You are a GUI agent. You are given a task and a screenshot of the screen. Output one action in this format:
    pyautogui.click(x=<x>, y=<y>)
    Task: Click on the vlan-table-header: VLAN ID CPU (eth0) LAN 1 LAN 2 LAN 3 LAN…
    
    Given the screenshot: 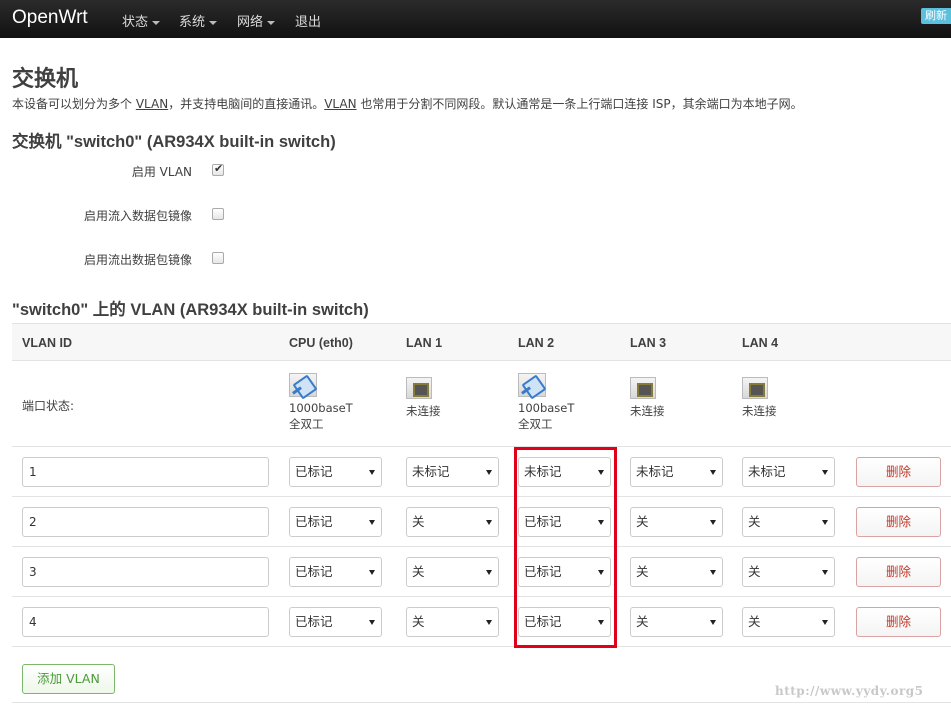 What is the action you would take?
    pyautogui.click(x=481, y=342)
    